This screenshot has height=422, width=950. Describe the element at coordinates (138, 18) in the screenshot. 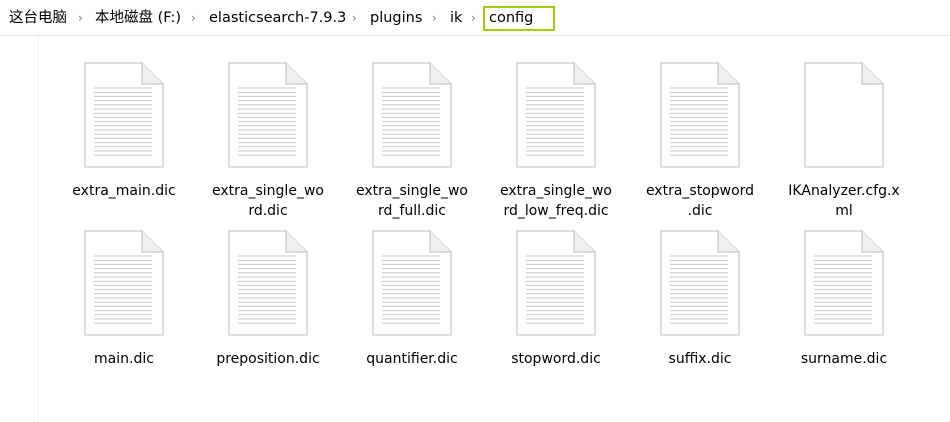

I see `breadcrumb-local-disk: 本地磁盘 (F:)` at that location.